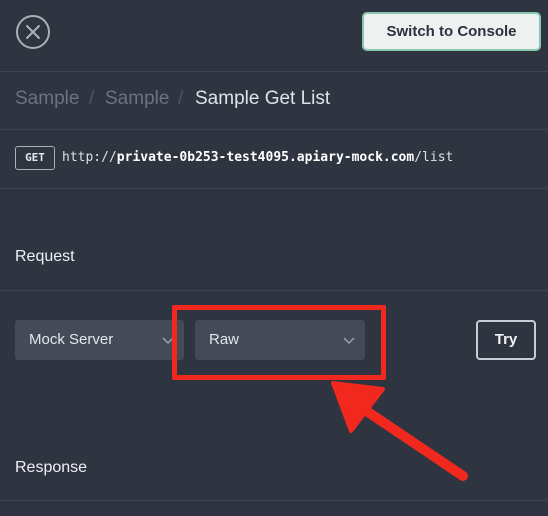  Describe the element at coordinates (89, 157) in the screenshot. I see `url-scheme: http://` at that location.